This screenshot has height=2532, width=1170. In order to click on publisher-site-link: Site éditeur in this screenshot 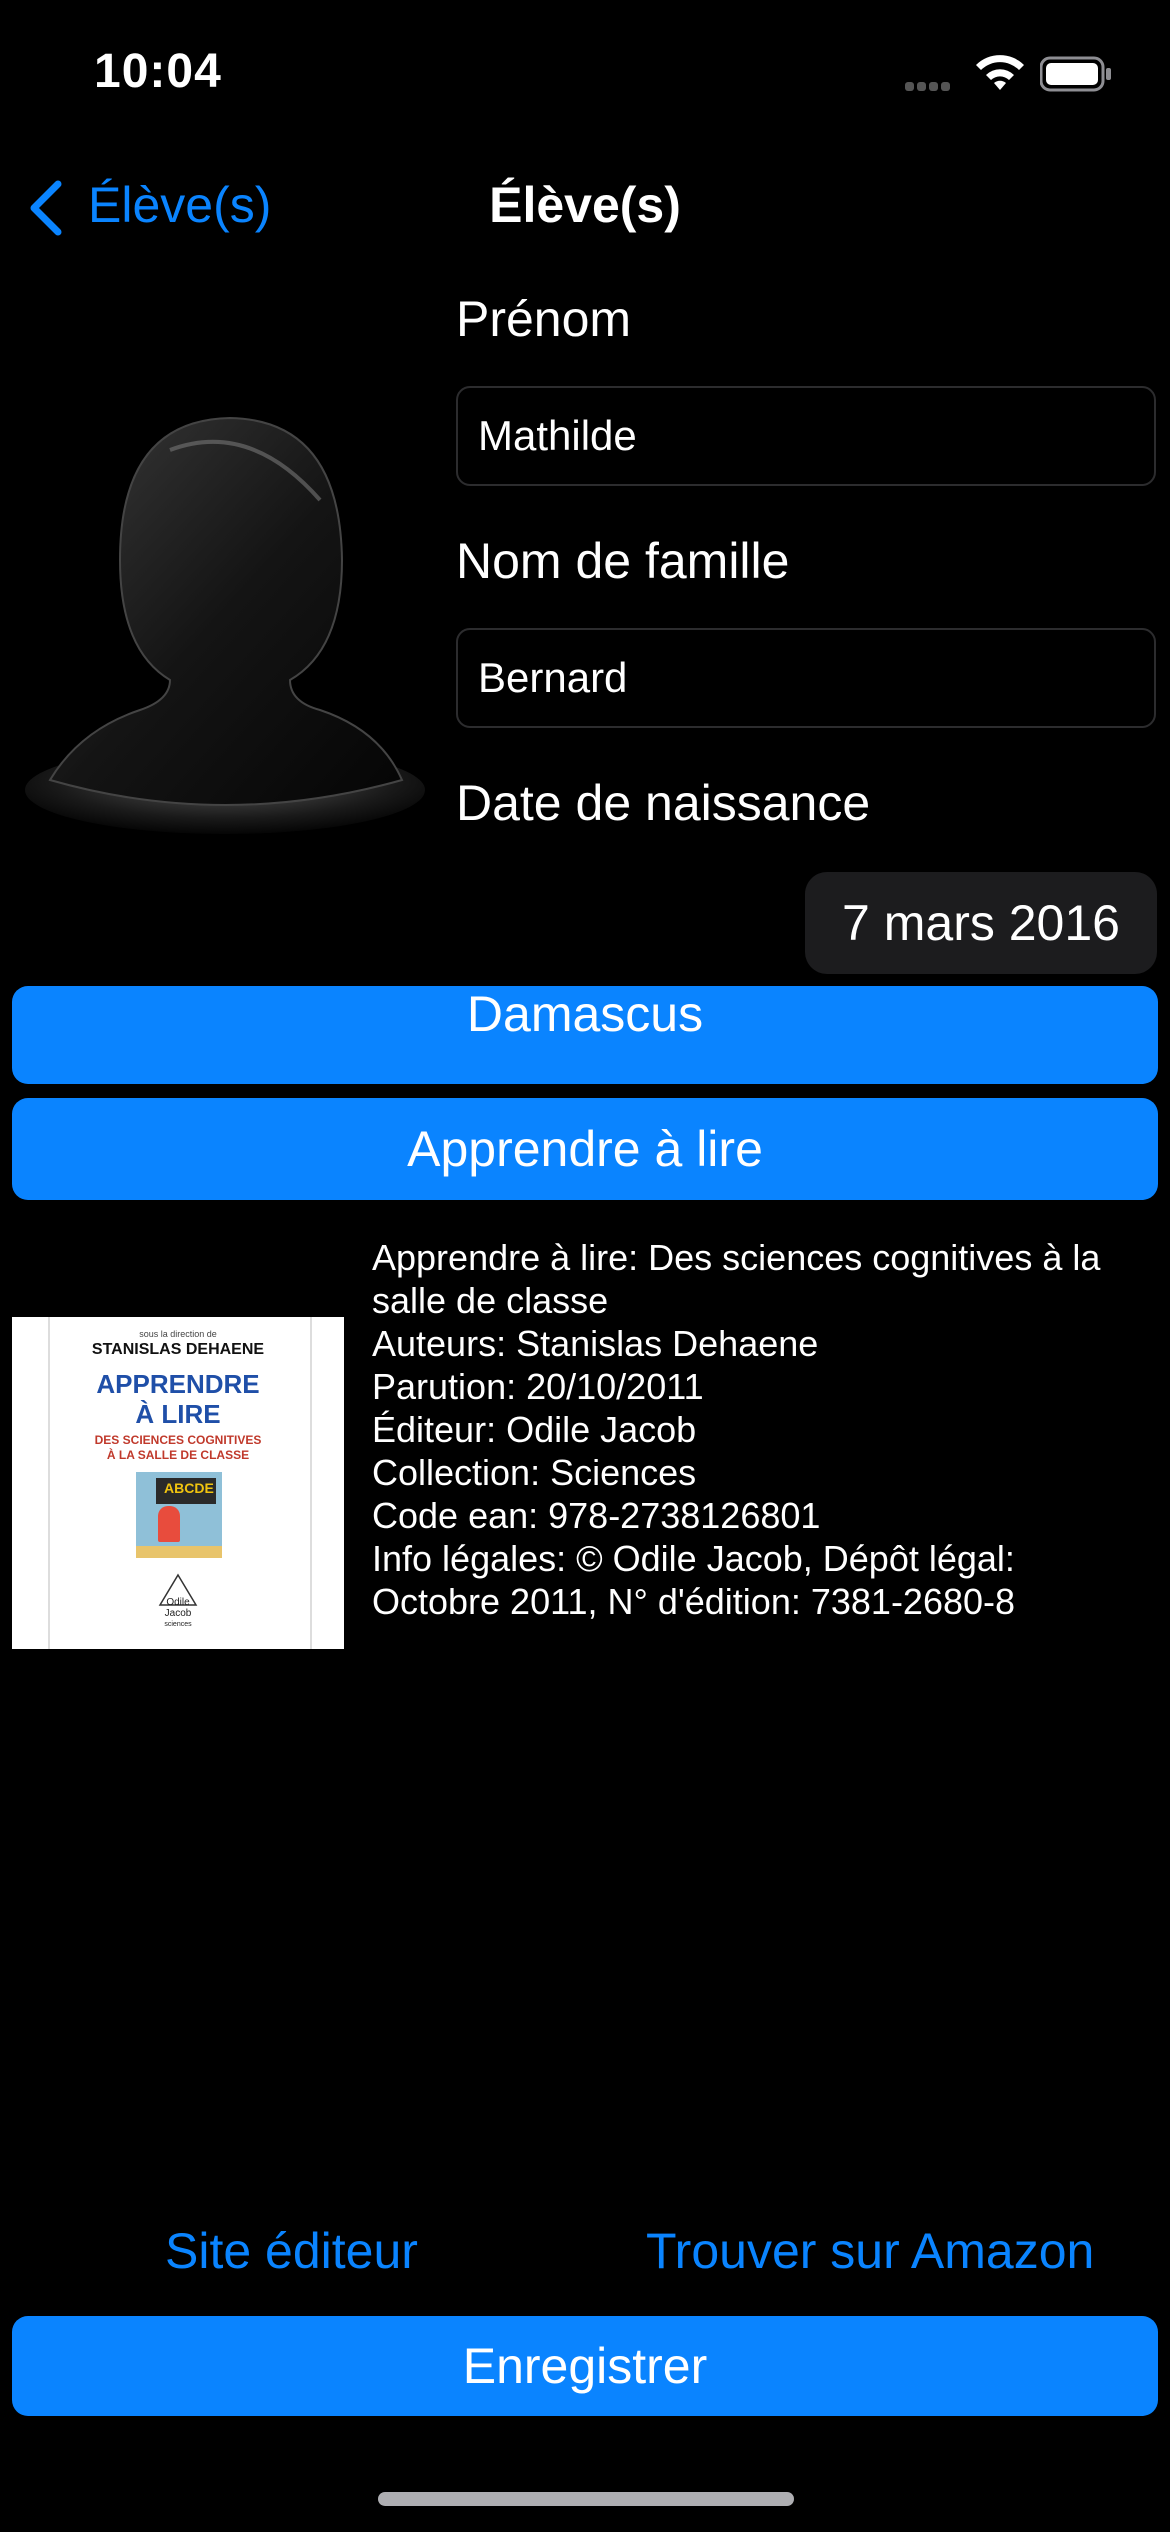, I will do `click(291, 2251)`.